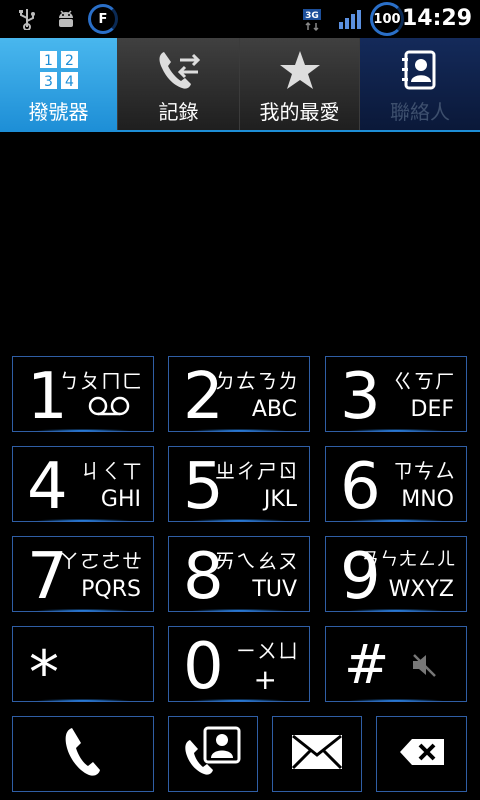  I want to click on network-type-label: 3G, so click(312, 16).